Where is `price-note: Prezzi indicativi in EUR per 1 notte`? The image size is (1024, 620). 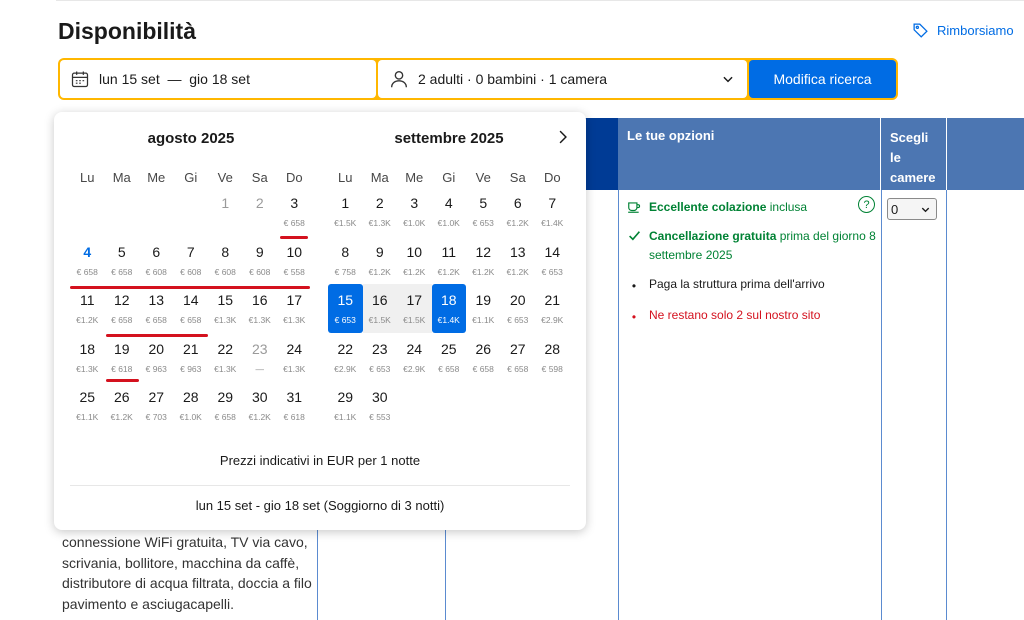
price-note: Prezzi indicativi in EUR per 1 notte is located at coordinates (320, 460).